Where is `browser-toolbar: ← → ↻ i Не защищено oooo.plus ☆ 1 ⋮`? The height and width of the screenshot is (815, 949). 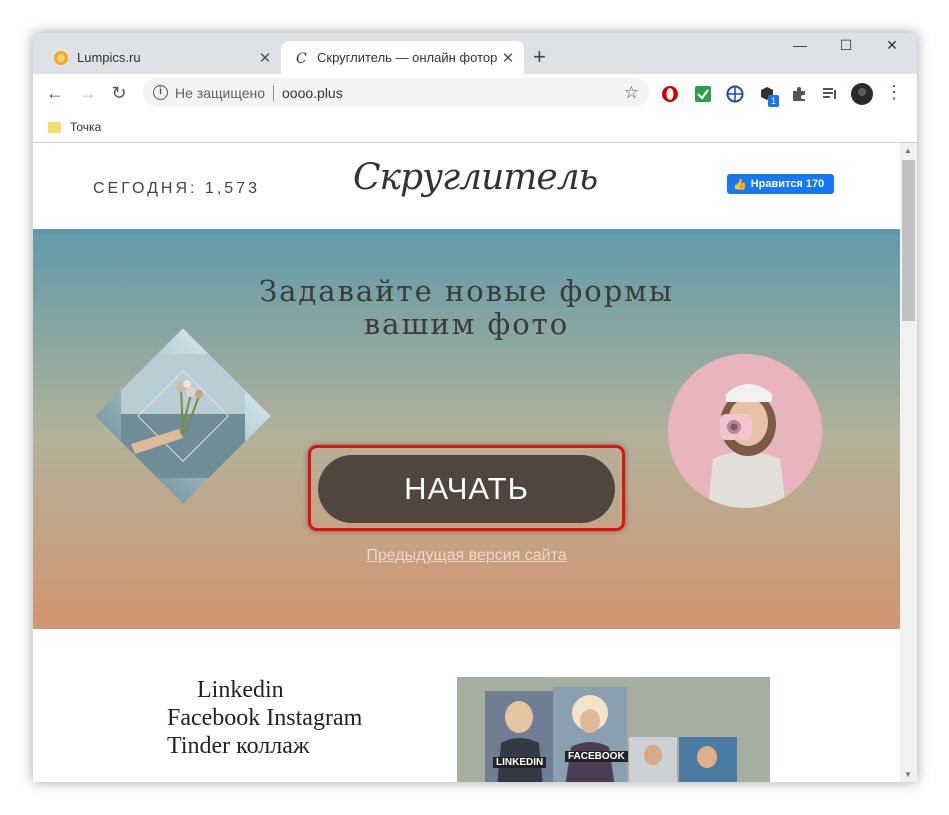
browser-toolbar: ← → ↻ i Не защищено oooo.plus ☆ 1 ⋮ is located at coordinates (475, 93).